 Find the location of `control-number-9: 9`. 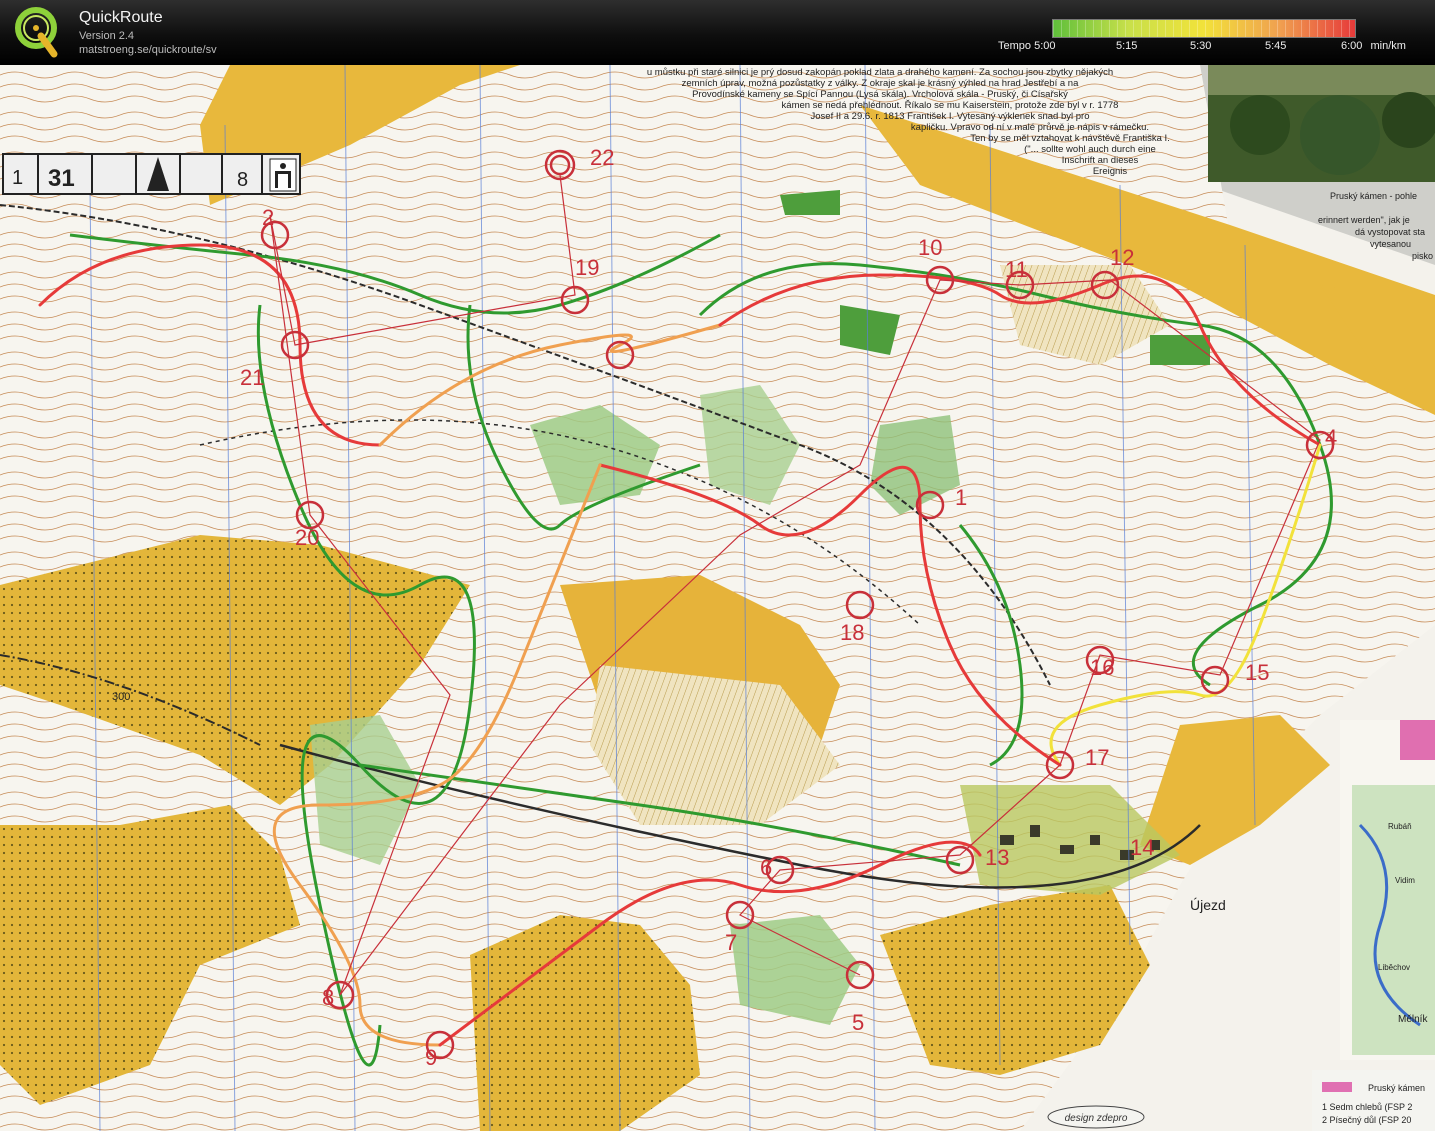

control-number-9: 9 is located at coordinates (431, 1057).